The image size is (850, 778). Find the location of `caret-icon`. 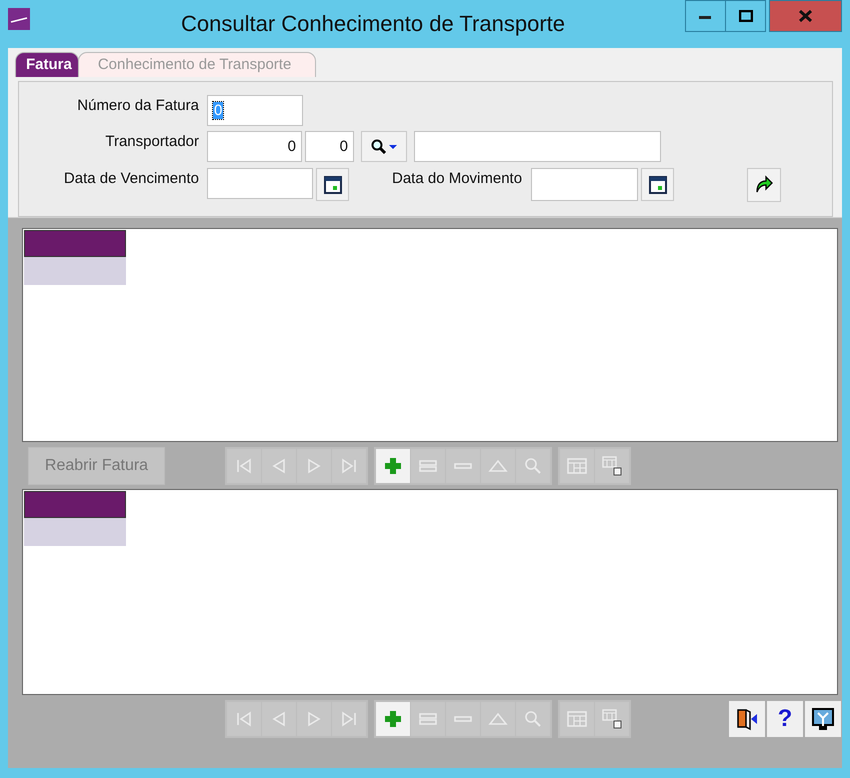

caret-icon is located at coordinates (393, 146).